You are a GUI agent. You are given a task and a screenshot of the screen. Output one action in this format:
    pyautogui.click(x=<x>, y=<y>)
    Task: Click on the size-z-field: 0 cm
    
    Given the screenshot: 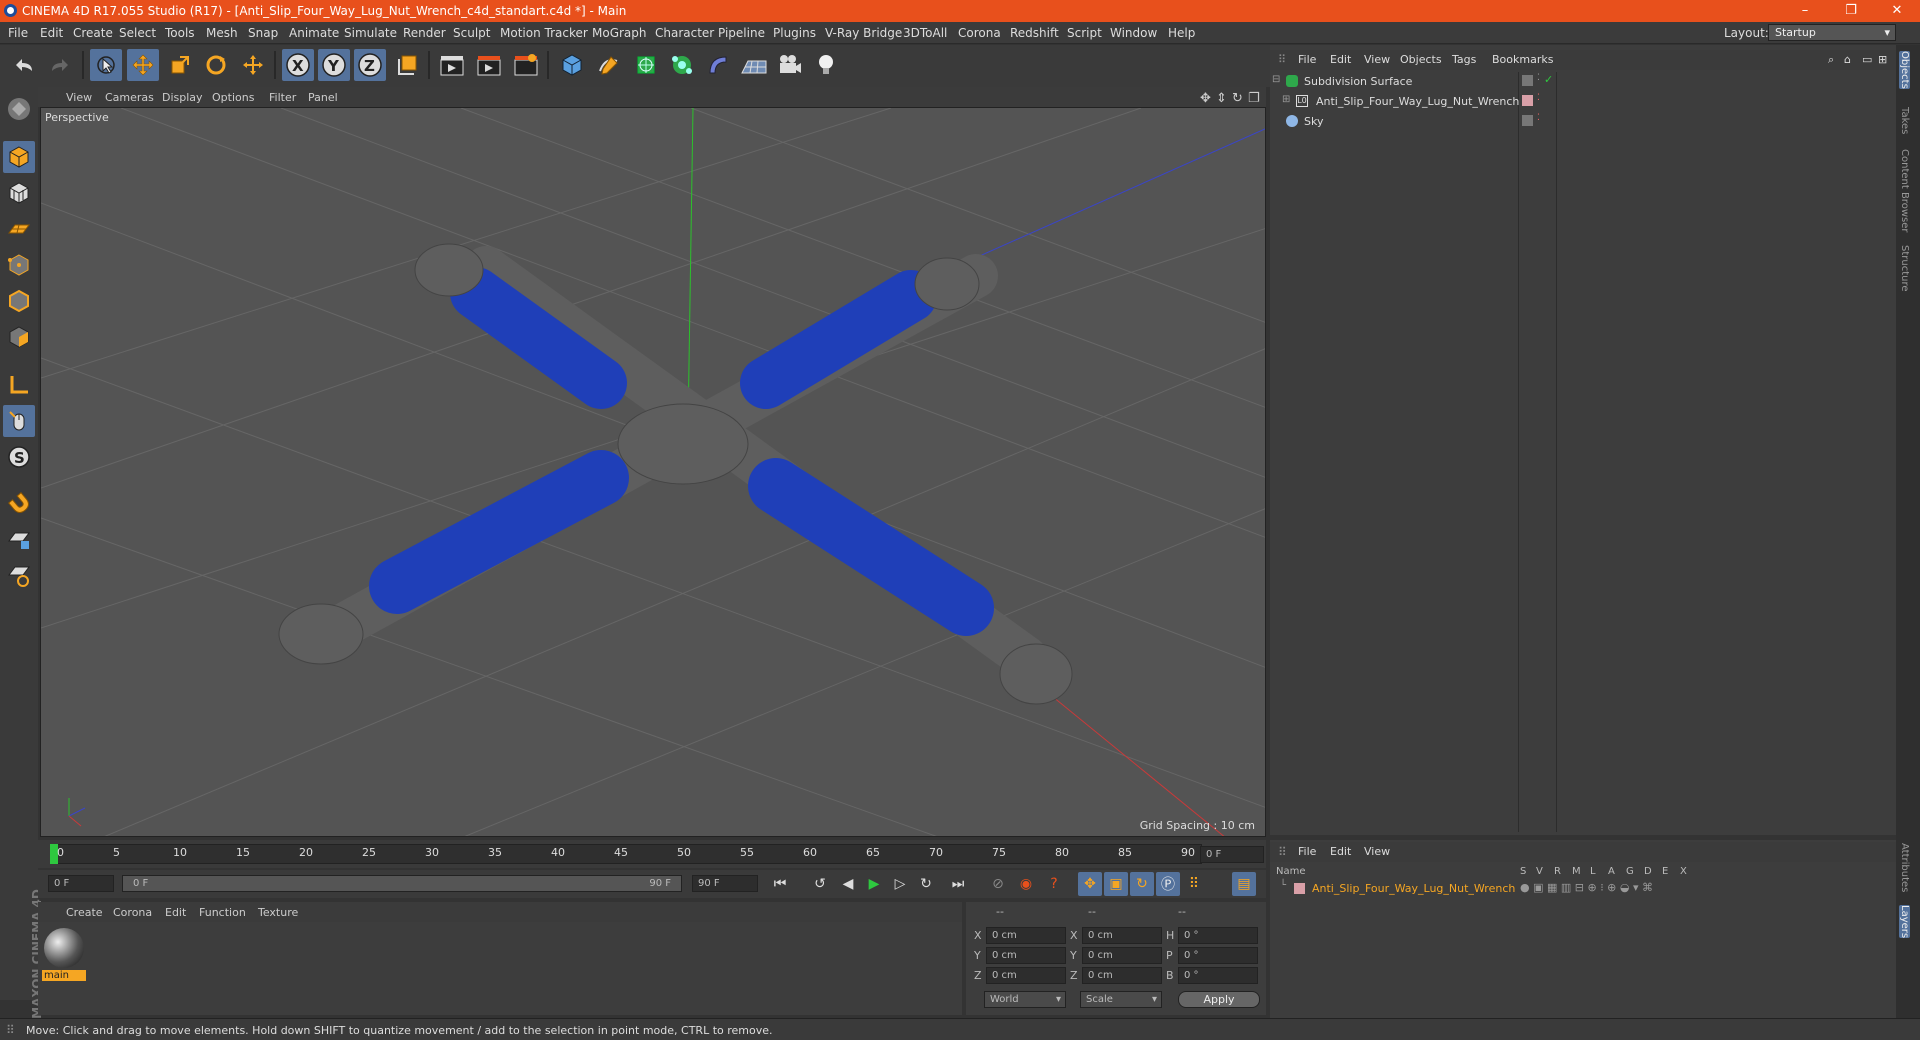 What is the action you would take?
    pyautogui.click(x=1122, y=975)
    